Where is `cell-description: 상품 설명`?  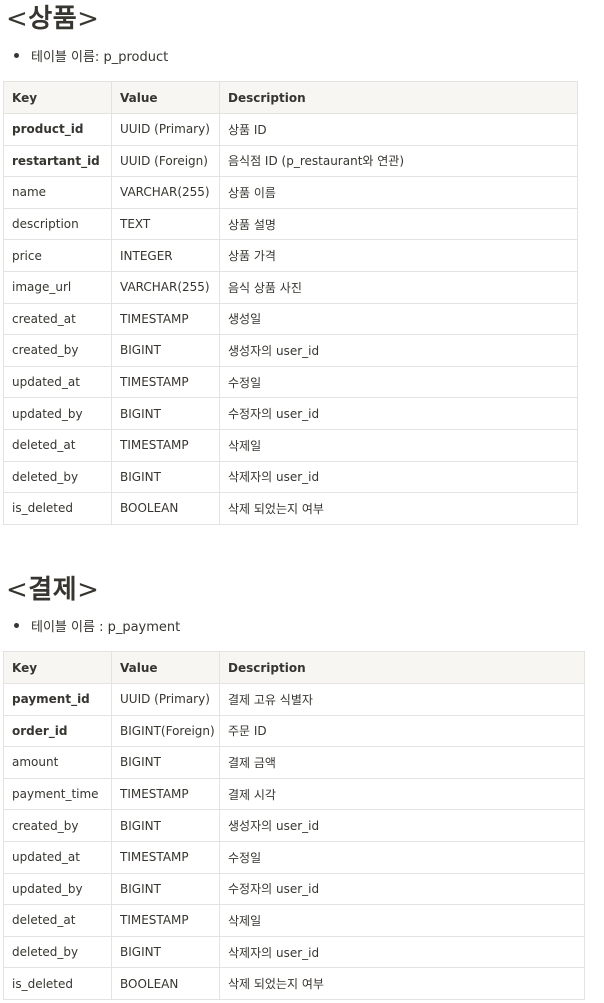
cell-description: 상품 설명 is located at coordinates (398, 224).